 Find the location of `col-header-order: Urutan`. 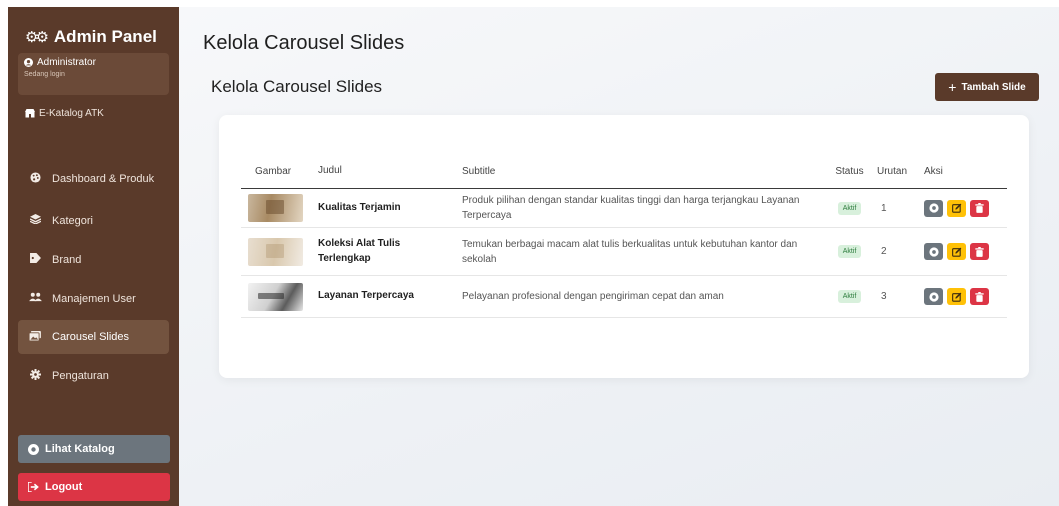

col-header-order: Urutan is located at coordinates (892, 171).